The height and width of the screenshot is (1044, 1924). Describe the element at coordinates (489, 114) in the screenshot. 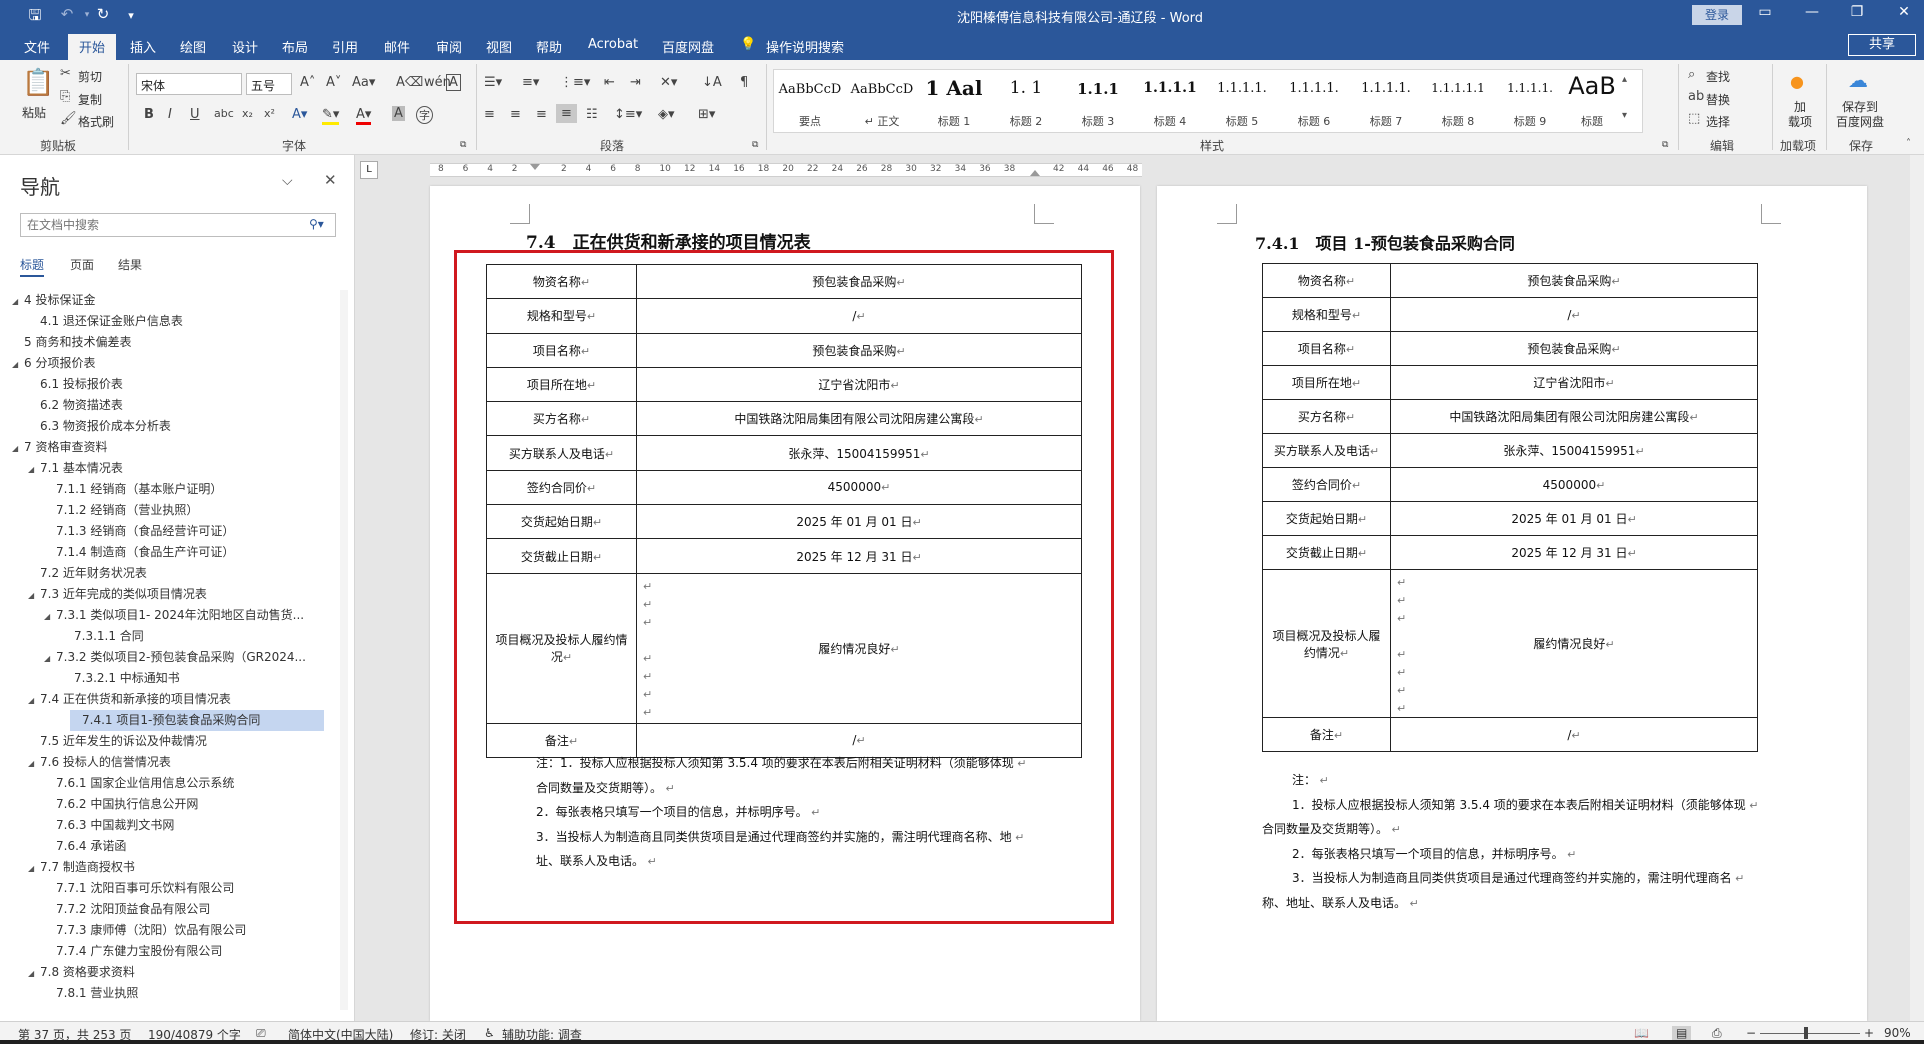

I see `align-left-icon: ≡` at that location.